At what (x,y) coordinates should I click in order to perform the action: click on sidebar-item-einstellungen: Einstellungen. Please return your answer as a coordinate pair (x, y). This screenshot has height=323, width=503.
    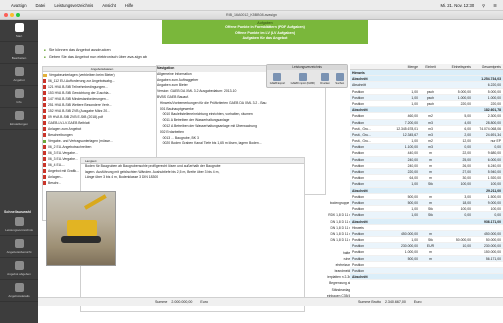
    Looking at the image, I should click on (19, 119).